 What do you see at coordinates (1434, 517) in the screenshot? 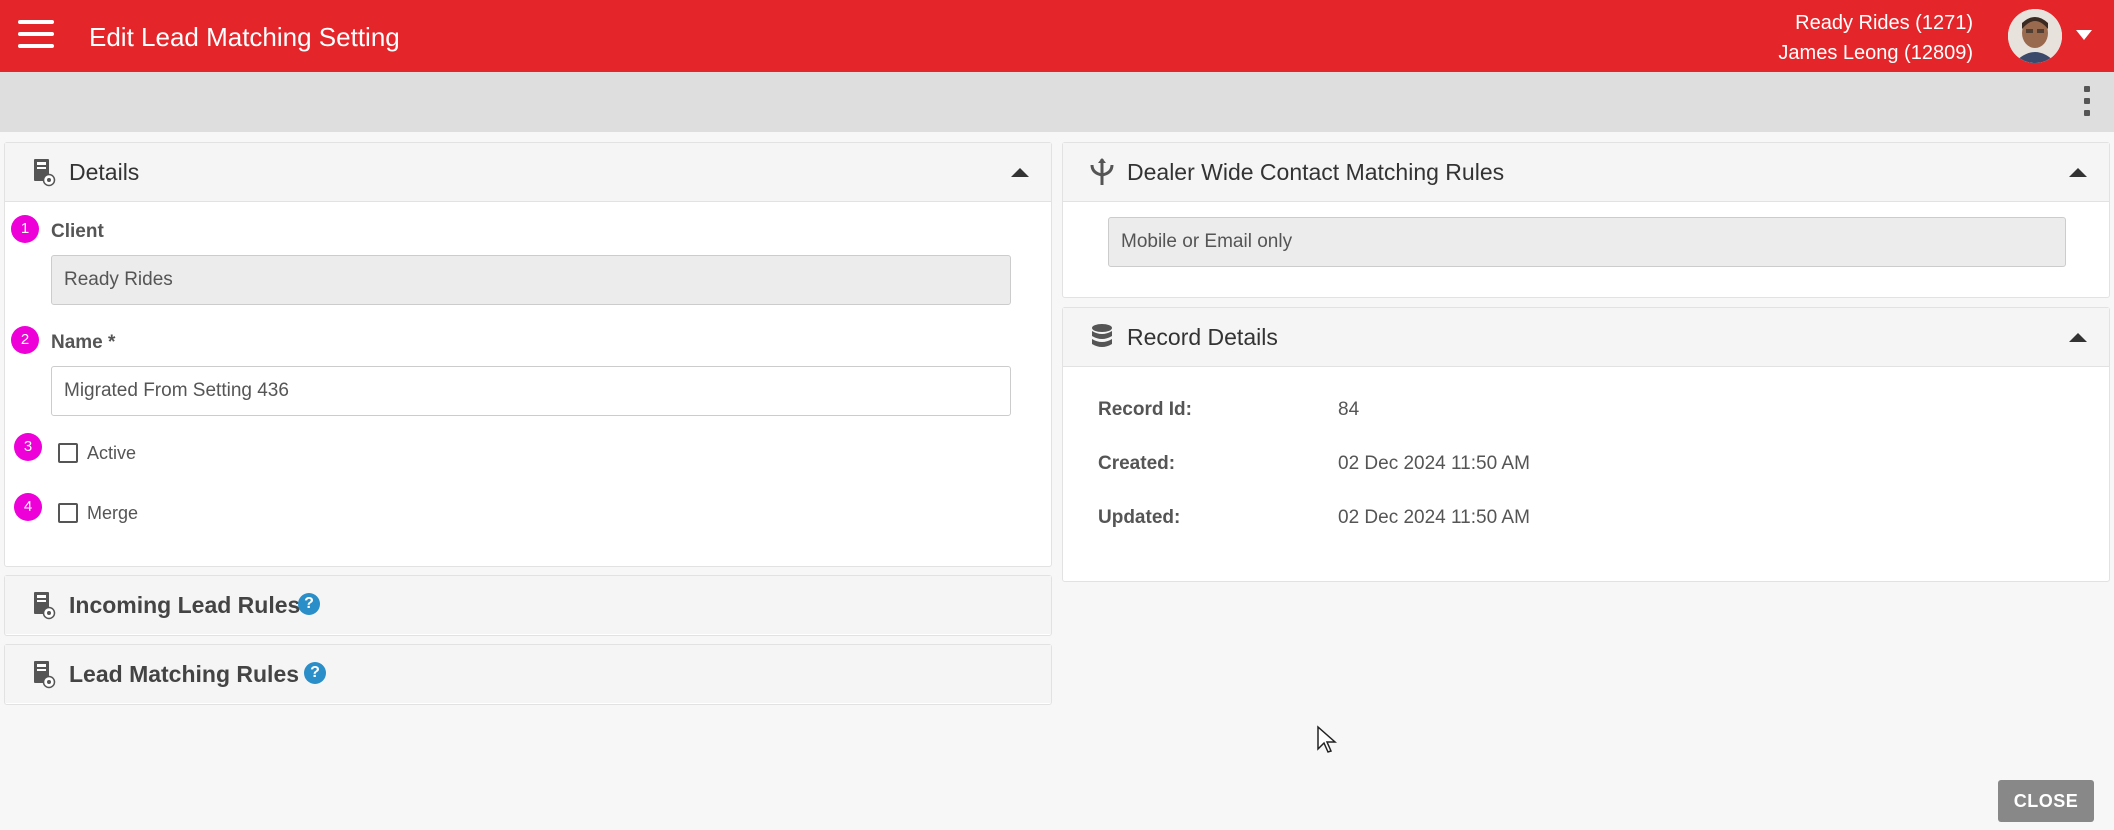
I see `updated-value: 02 Dec 2024 11:50 AM` at bounding box center [1434, 517].